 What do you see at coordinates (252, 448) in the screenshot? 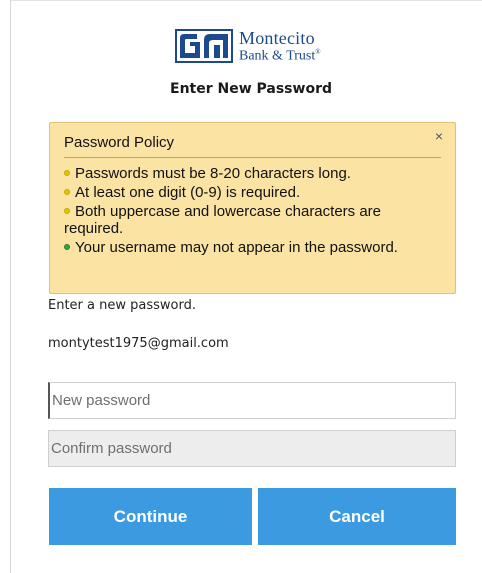
I see `confirm-password-input` at bounding box center [252, 448].